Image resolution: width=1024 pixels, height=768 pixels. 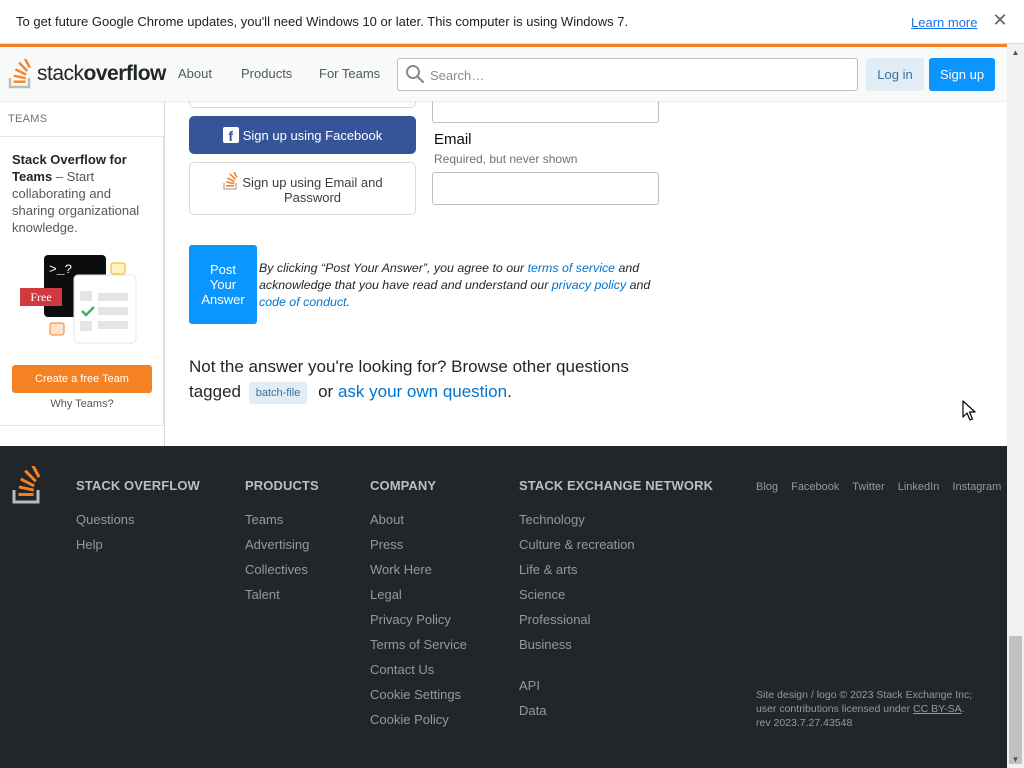 I want to click on teams-heading: TEAMS, so click(x=28, y=119).